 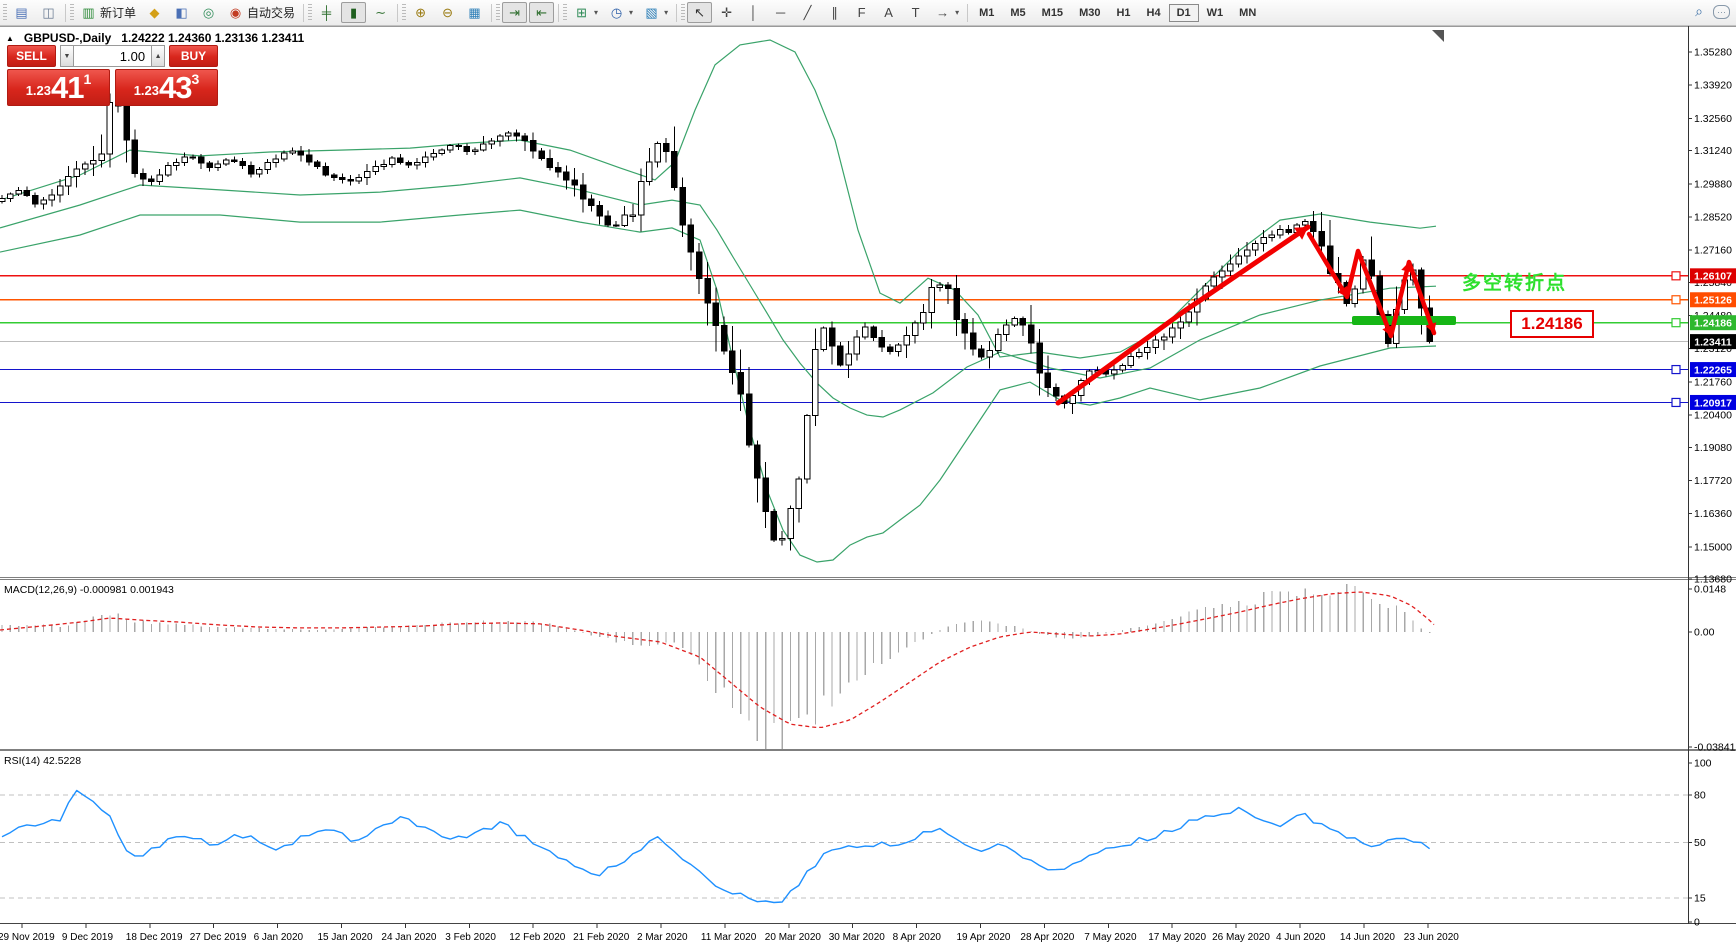 I want to click on line-chart-button: ∼, so click(x=380, y=12).